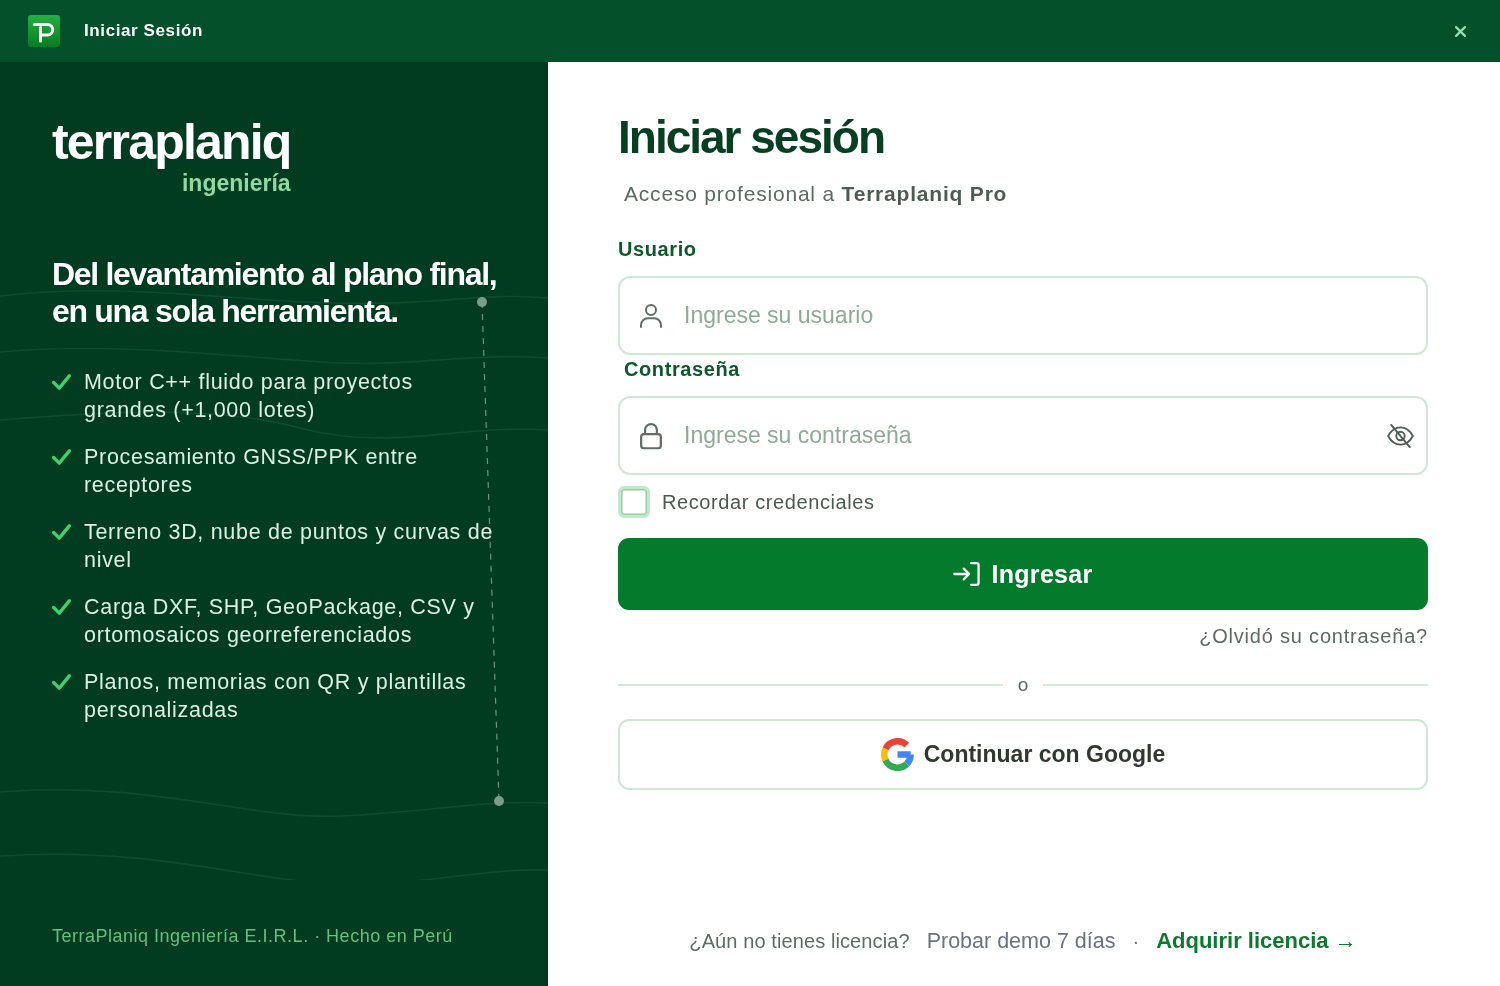 Image resolution: width=1500 pixels, height=986 pixels. I want to click on headline: Del levantamiento al plano final, en una sola herramienta., so click(274, 292).